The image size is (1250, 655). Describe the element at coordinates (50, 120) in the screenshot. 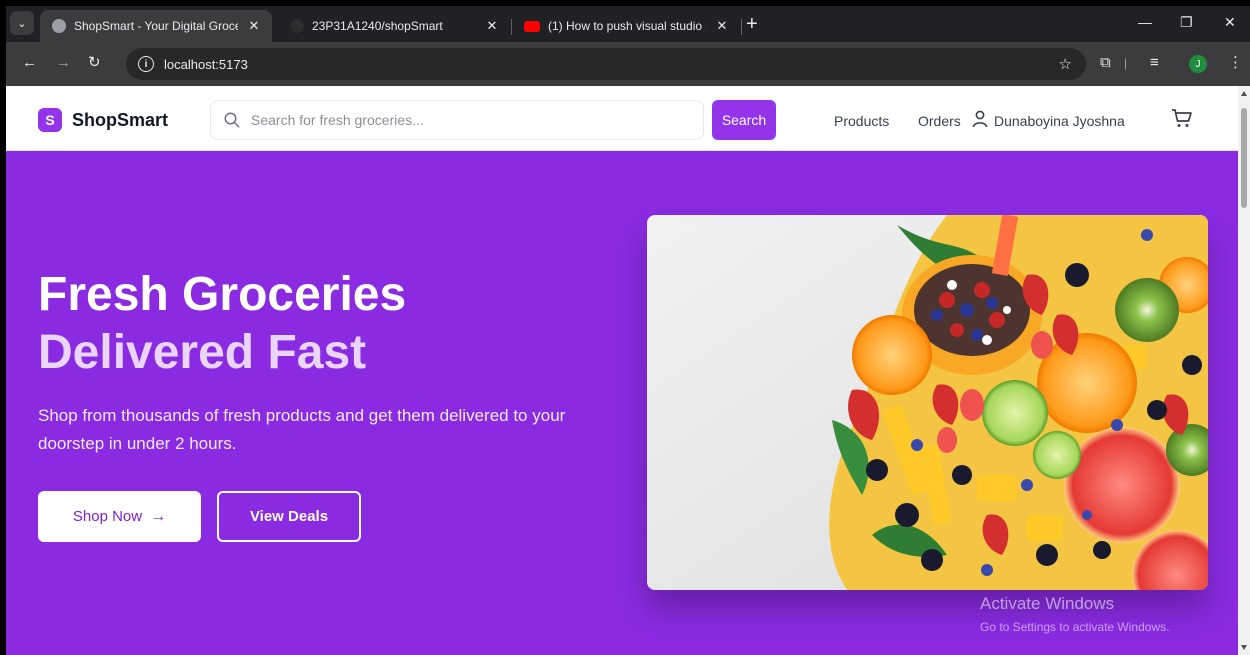

I see `logo-icon: S` at that location.